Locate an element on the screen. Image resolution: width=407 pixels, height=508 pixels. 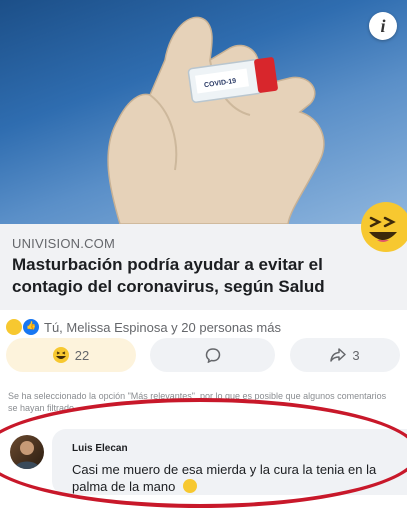
like-reaction-icon is located at coordinates (31, 327).